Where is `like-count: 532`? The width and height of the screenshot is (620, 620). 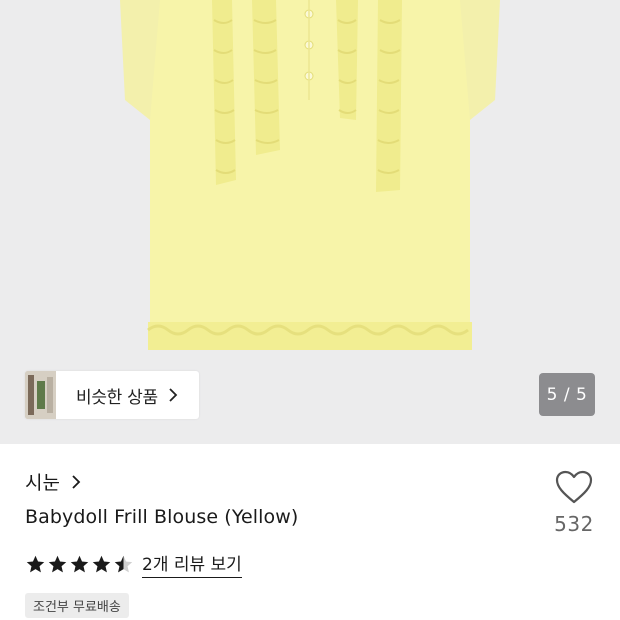
like-count: 532 is located at coordinates (574, 524).